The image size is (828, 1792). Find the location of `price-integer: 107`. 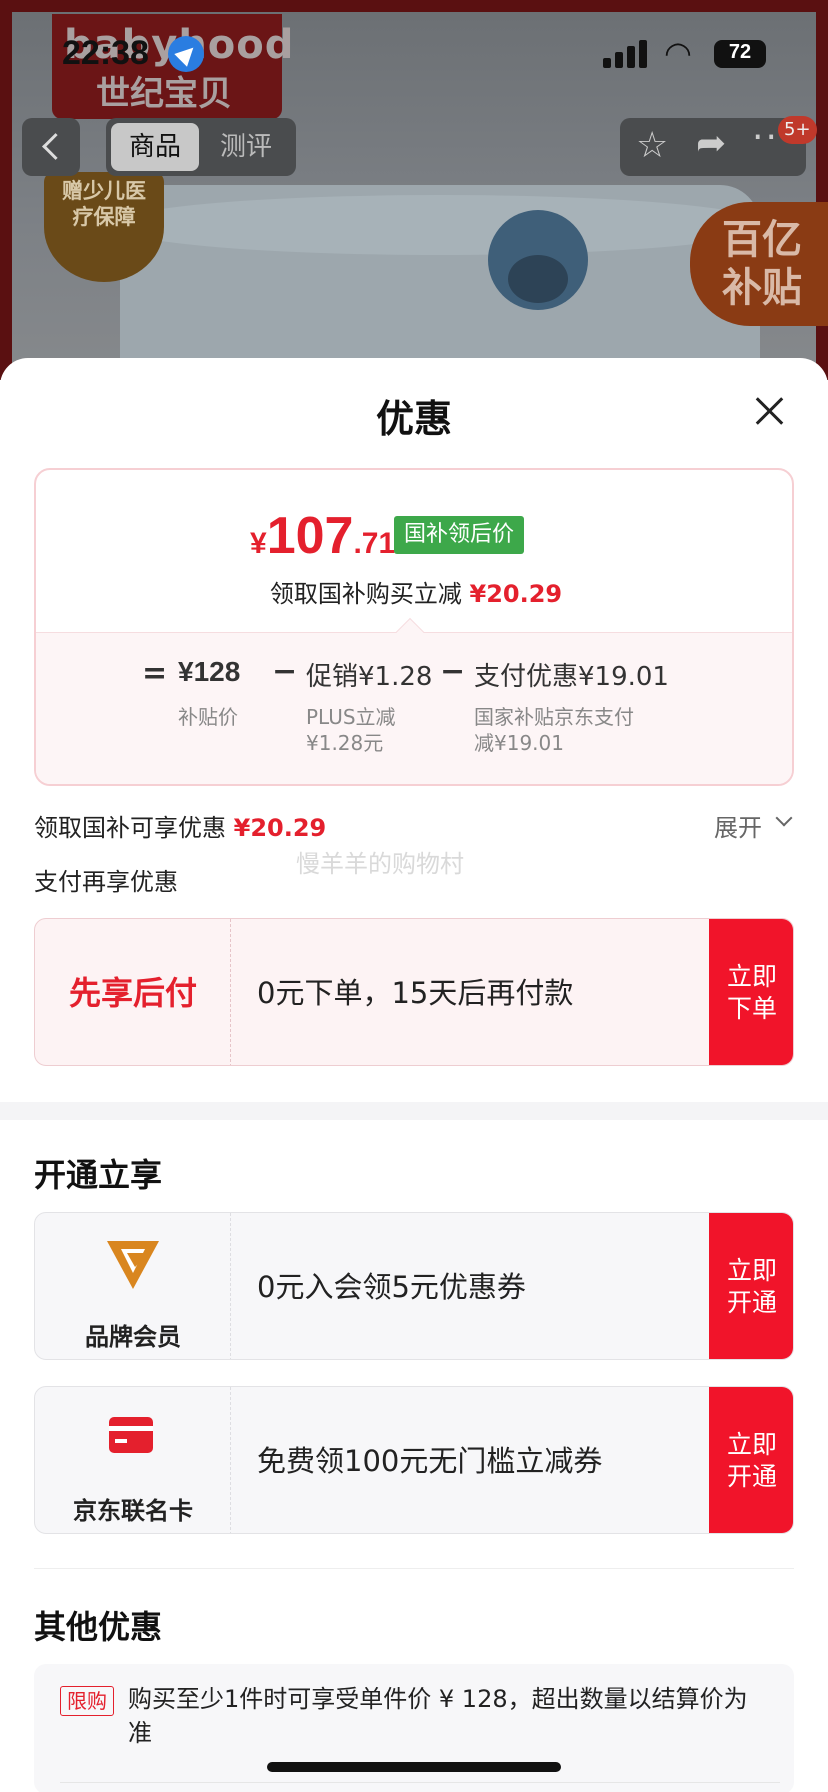

price-integer: 107 is located at coordinates (310, 536).